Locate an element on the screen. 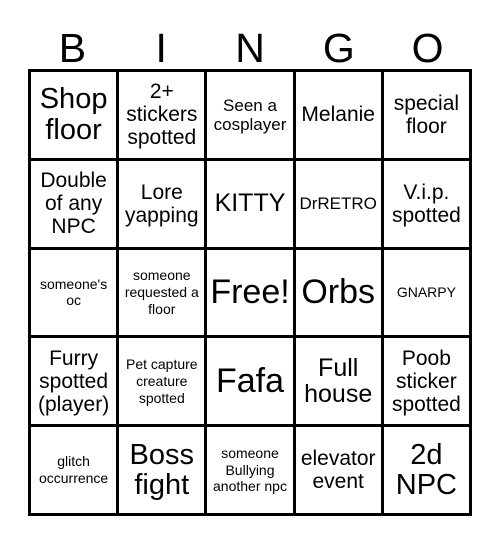  bingo-cell: Boss fight is located at coordinates (163, 471).